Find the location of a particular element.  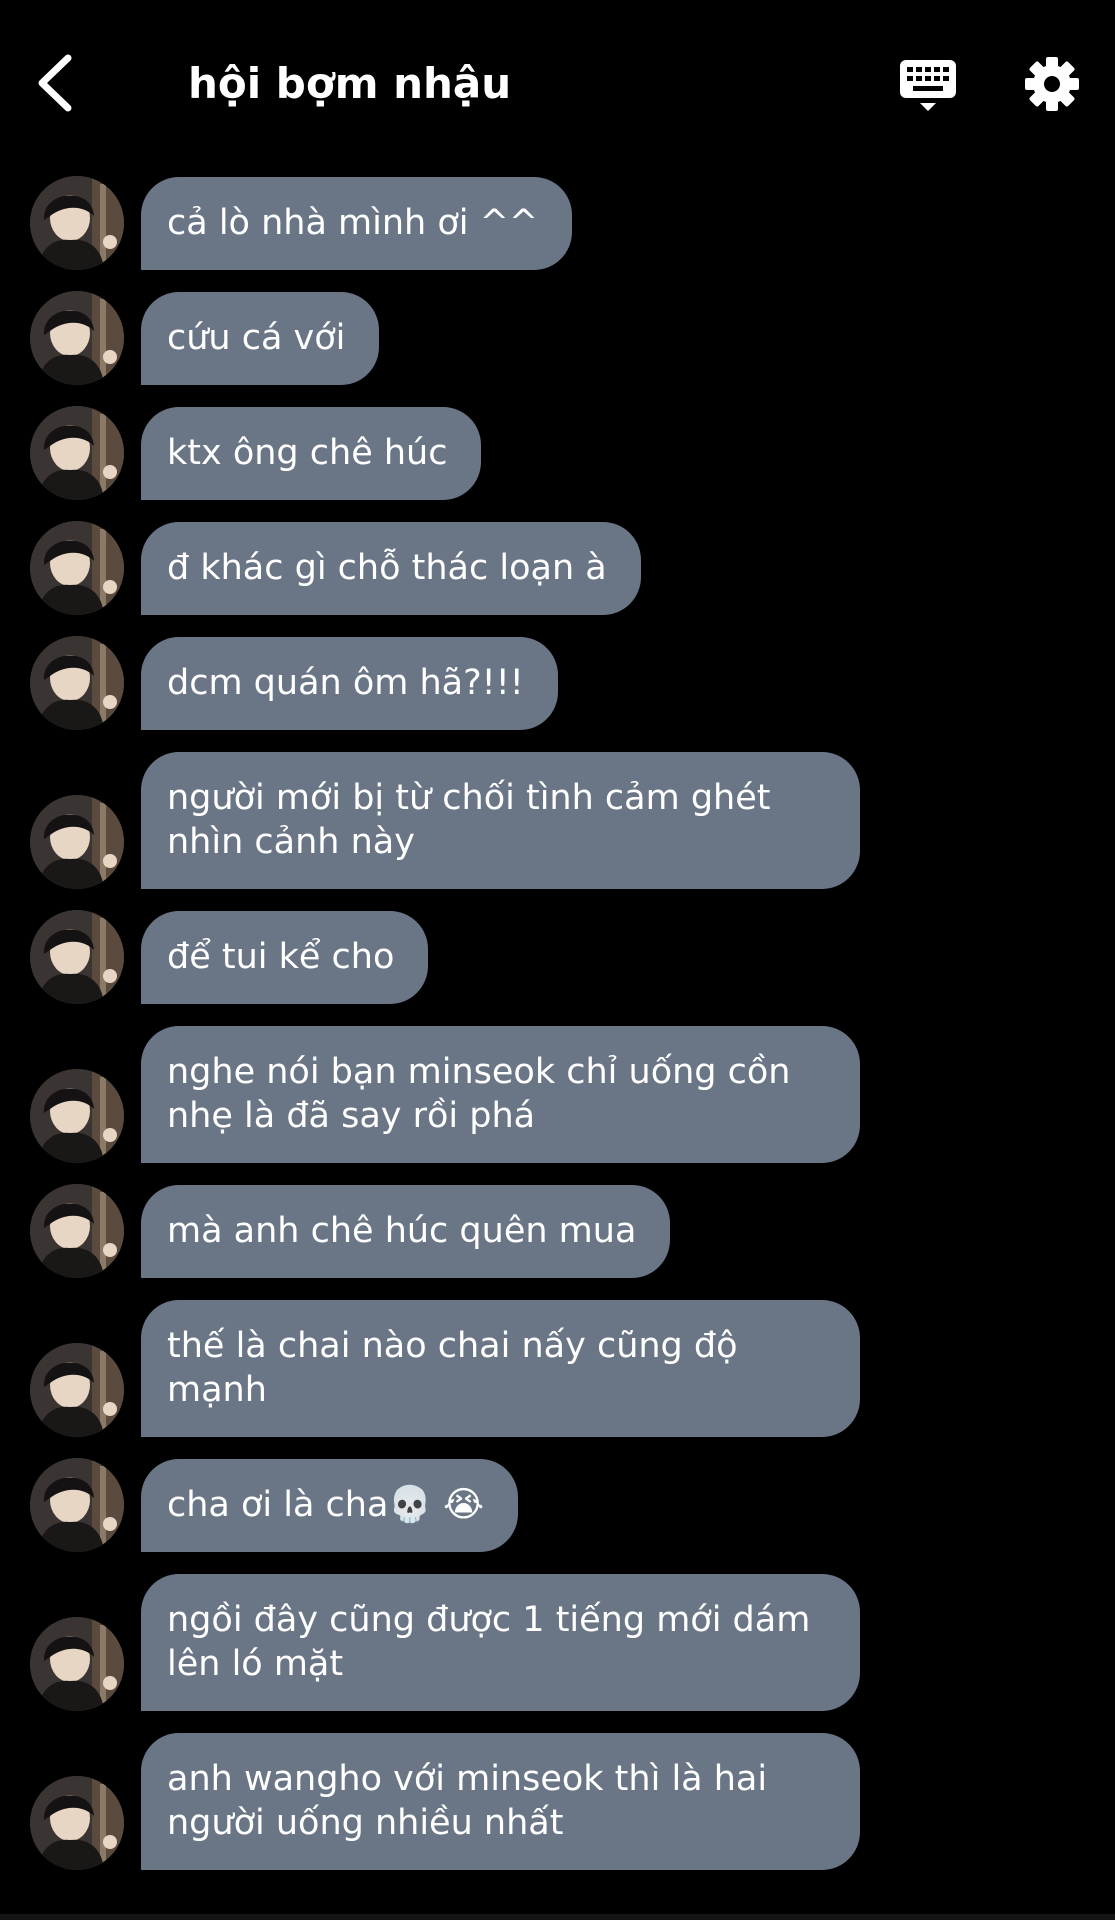

message-row: dcm quán ôm hã?!!! is located at coordinates (557, 683).